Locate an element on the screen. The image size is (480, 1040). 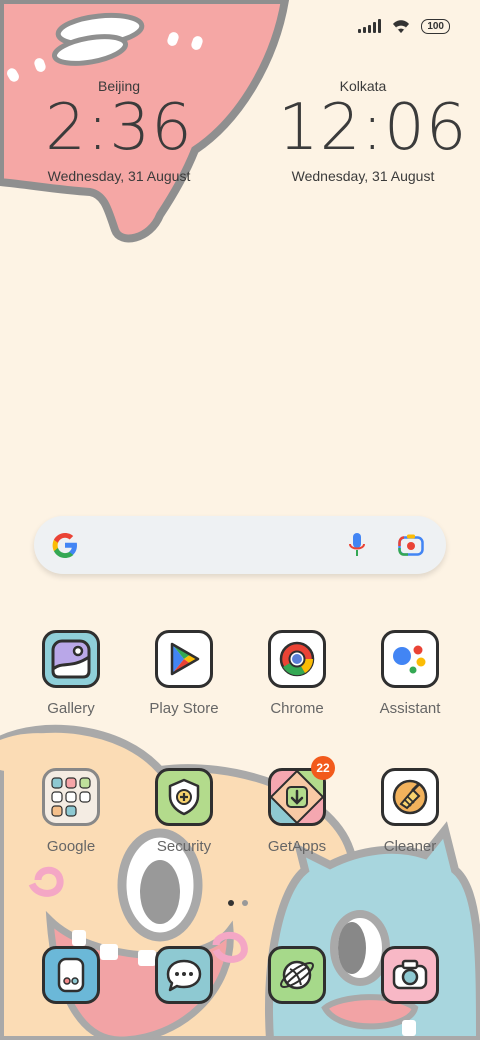
status-bar: 100 is located at coordinates (404, 26).